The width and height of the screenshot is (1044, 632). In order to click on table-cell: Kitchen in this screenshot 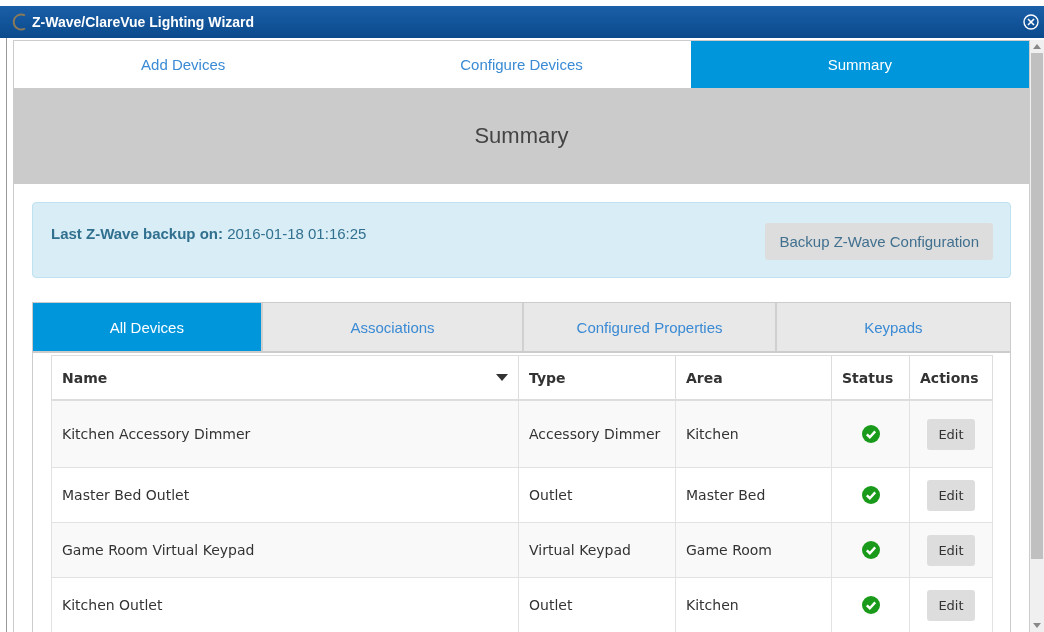, I will do `click(753, 434)`.